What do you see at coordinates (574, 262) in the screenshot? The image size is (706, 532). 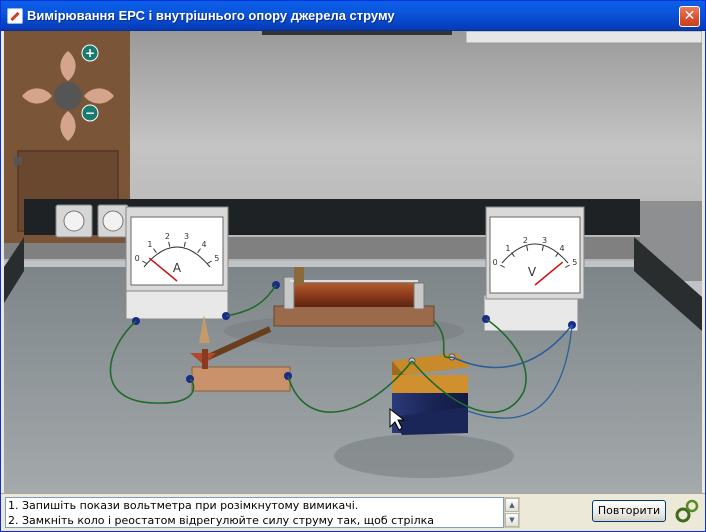 I see `voltmeter-tick-label: 5` at bounding box center [574, 262].